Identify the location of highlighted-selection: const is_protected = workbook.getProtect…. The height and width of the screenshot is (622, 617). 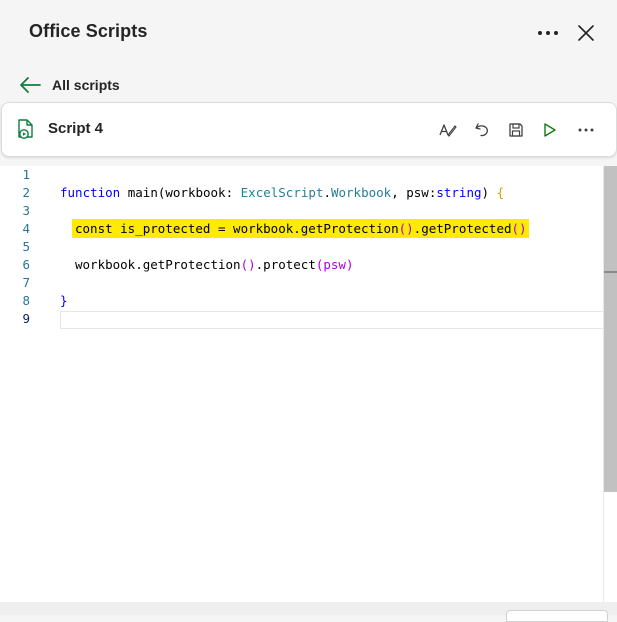
(300, 228).